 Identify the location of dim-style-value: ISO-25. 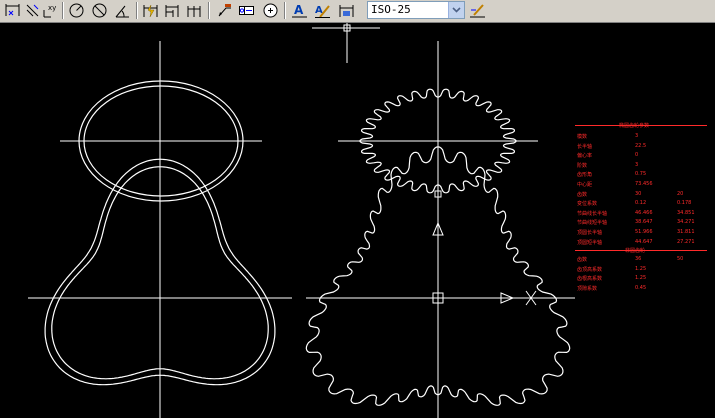
(391, 9).